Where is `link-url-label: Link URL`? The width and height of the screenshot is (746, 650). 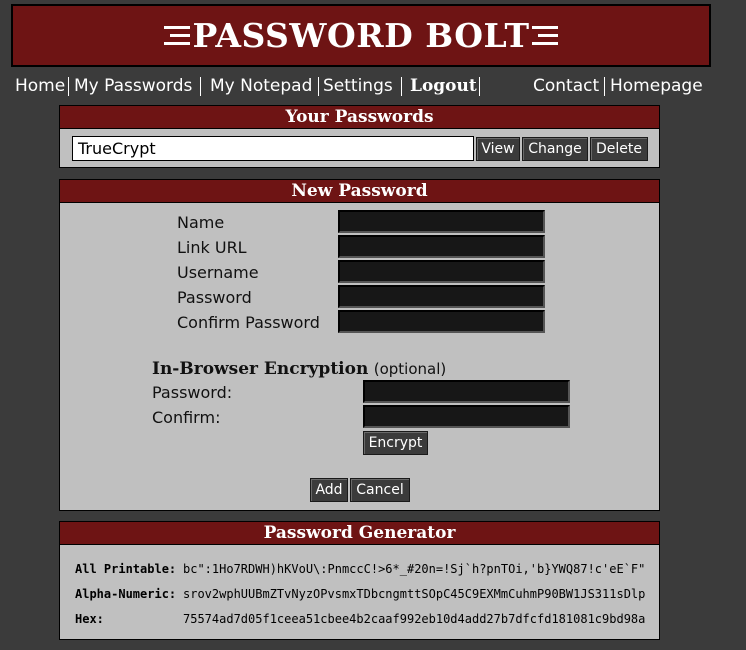 link-url-label: Link URL is located at coordinates (212, 247).